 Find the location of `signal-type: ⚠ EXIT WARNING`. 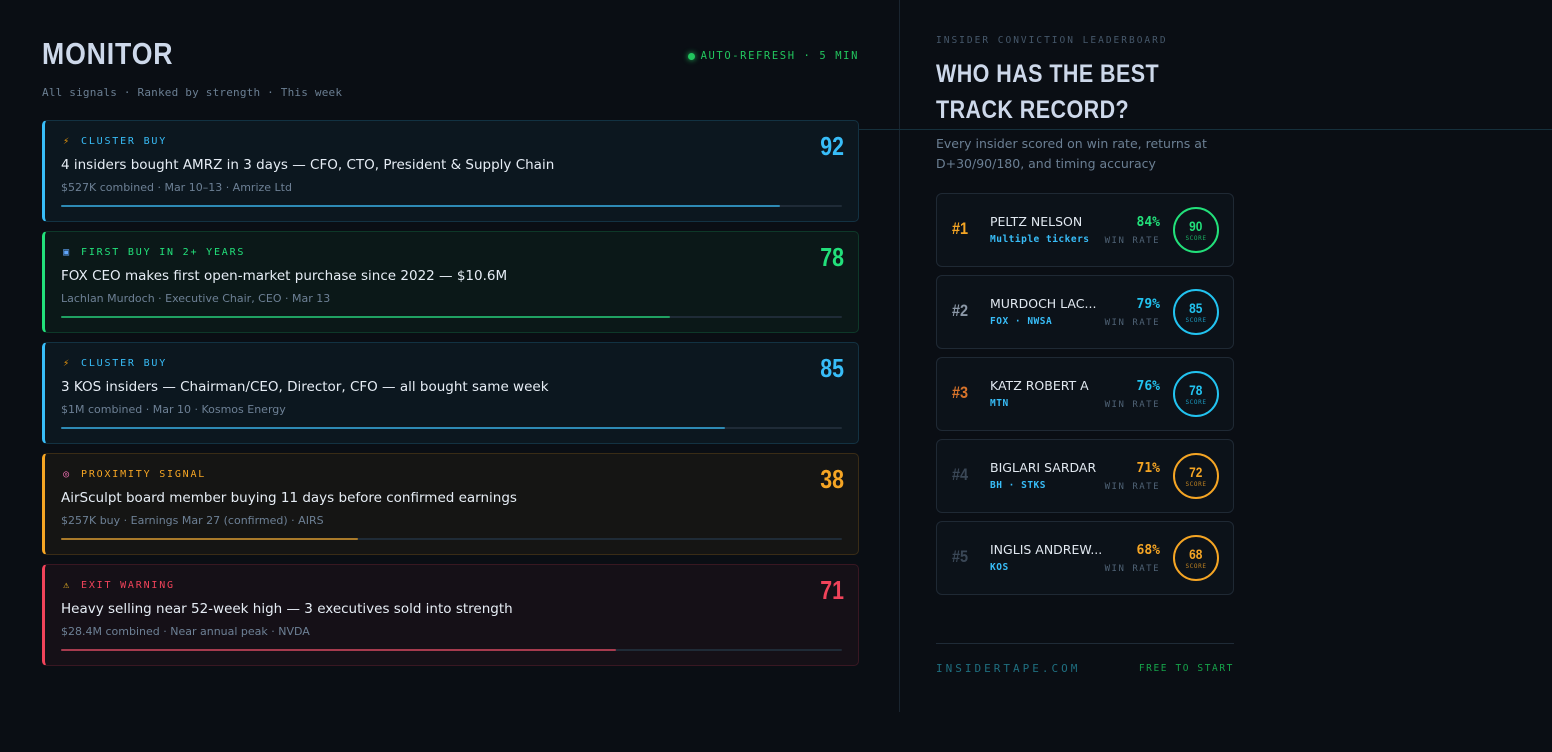

signal-type: ⚠ EXIT WARNING is located at coordinates (118, 585).